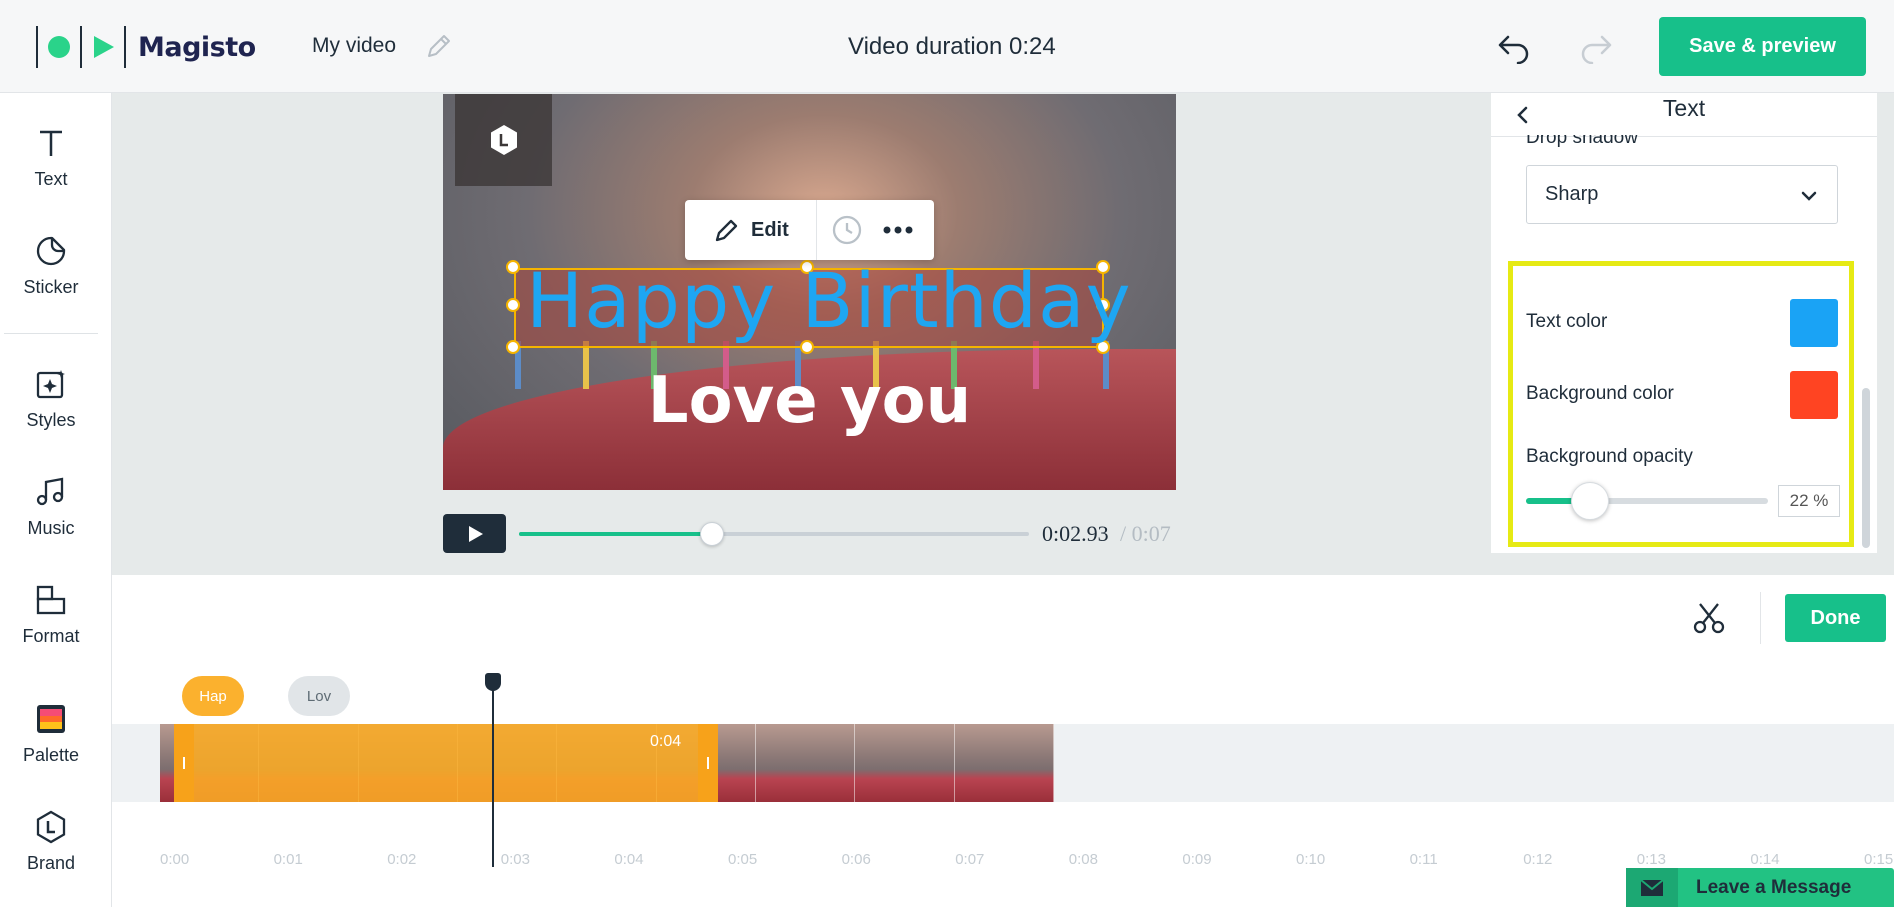 The width and height of the screenshot is (1894, 907). What do you see at coordinates (51, 251) in the screenshot?
I see `sticker-icon` at bounding box center [51, 251].